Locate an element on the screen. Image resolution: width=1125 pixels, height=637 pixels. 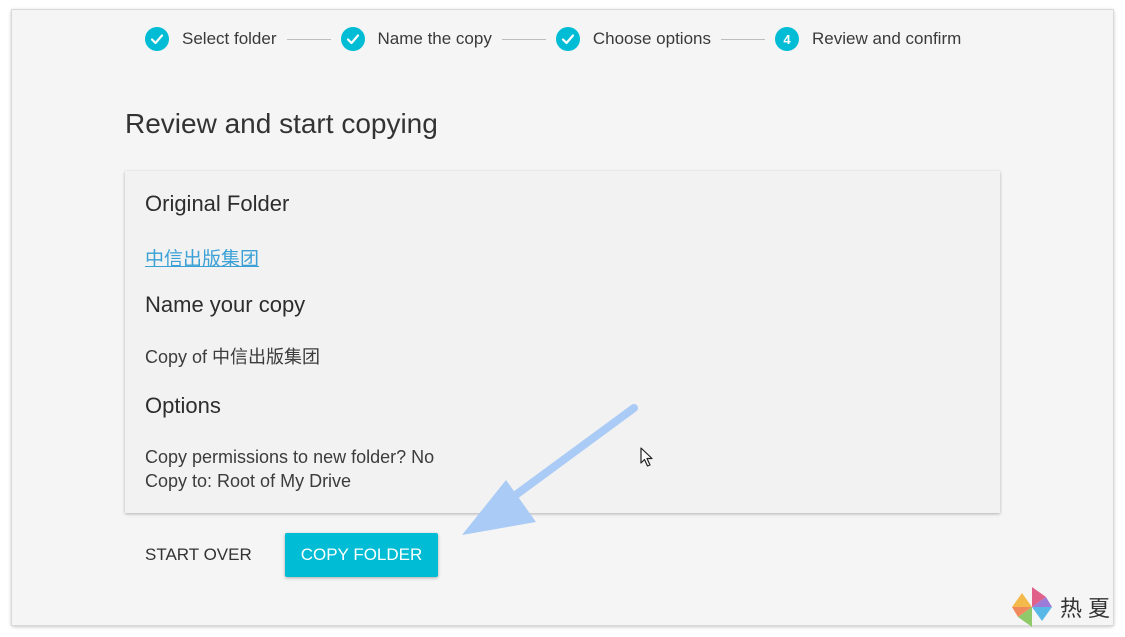
step-select-folder: Select folder is located at coordinates (211, 39).